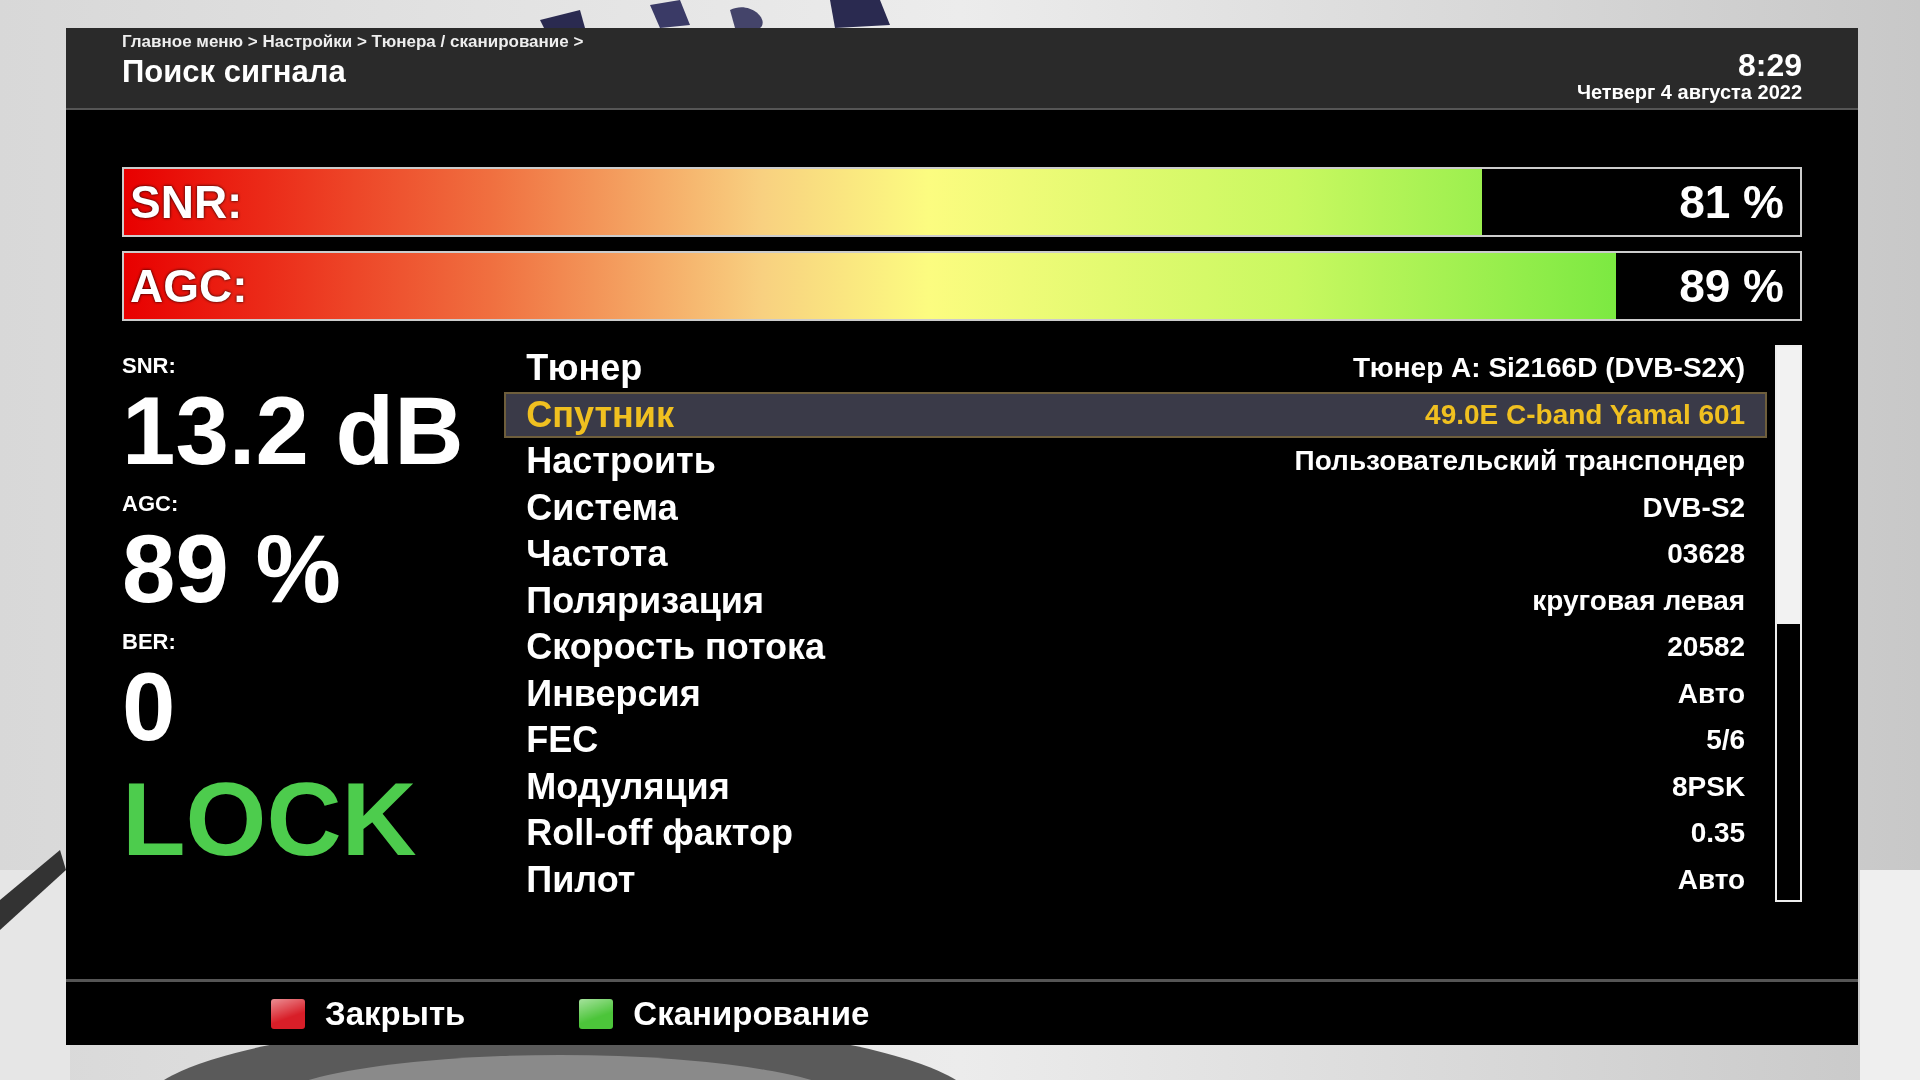  I want to click on settings-row: Система DVB-S2, so click(1136, 507).